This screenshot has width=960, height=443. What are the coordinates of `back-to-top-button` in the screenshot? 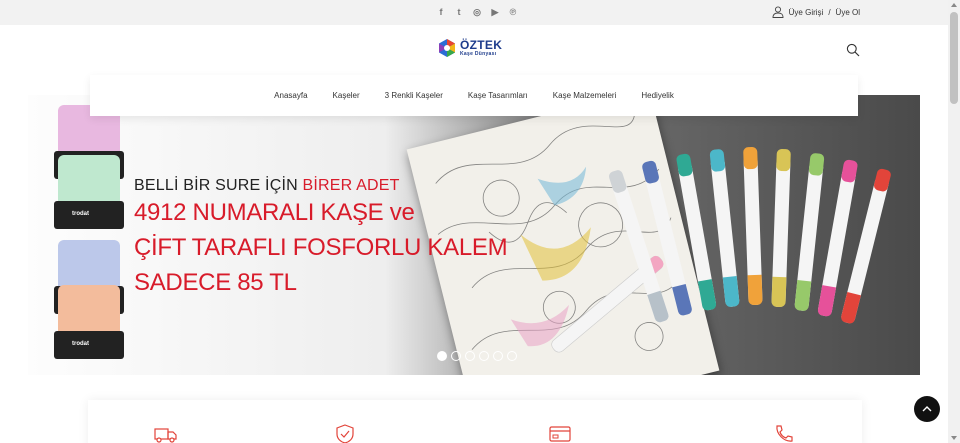 It's located at (927, 409).